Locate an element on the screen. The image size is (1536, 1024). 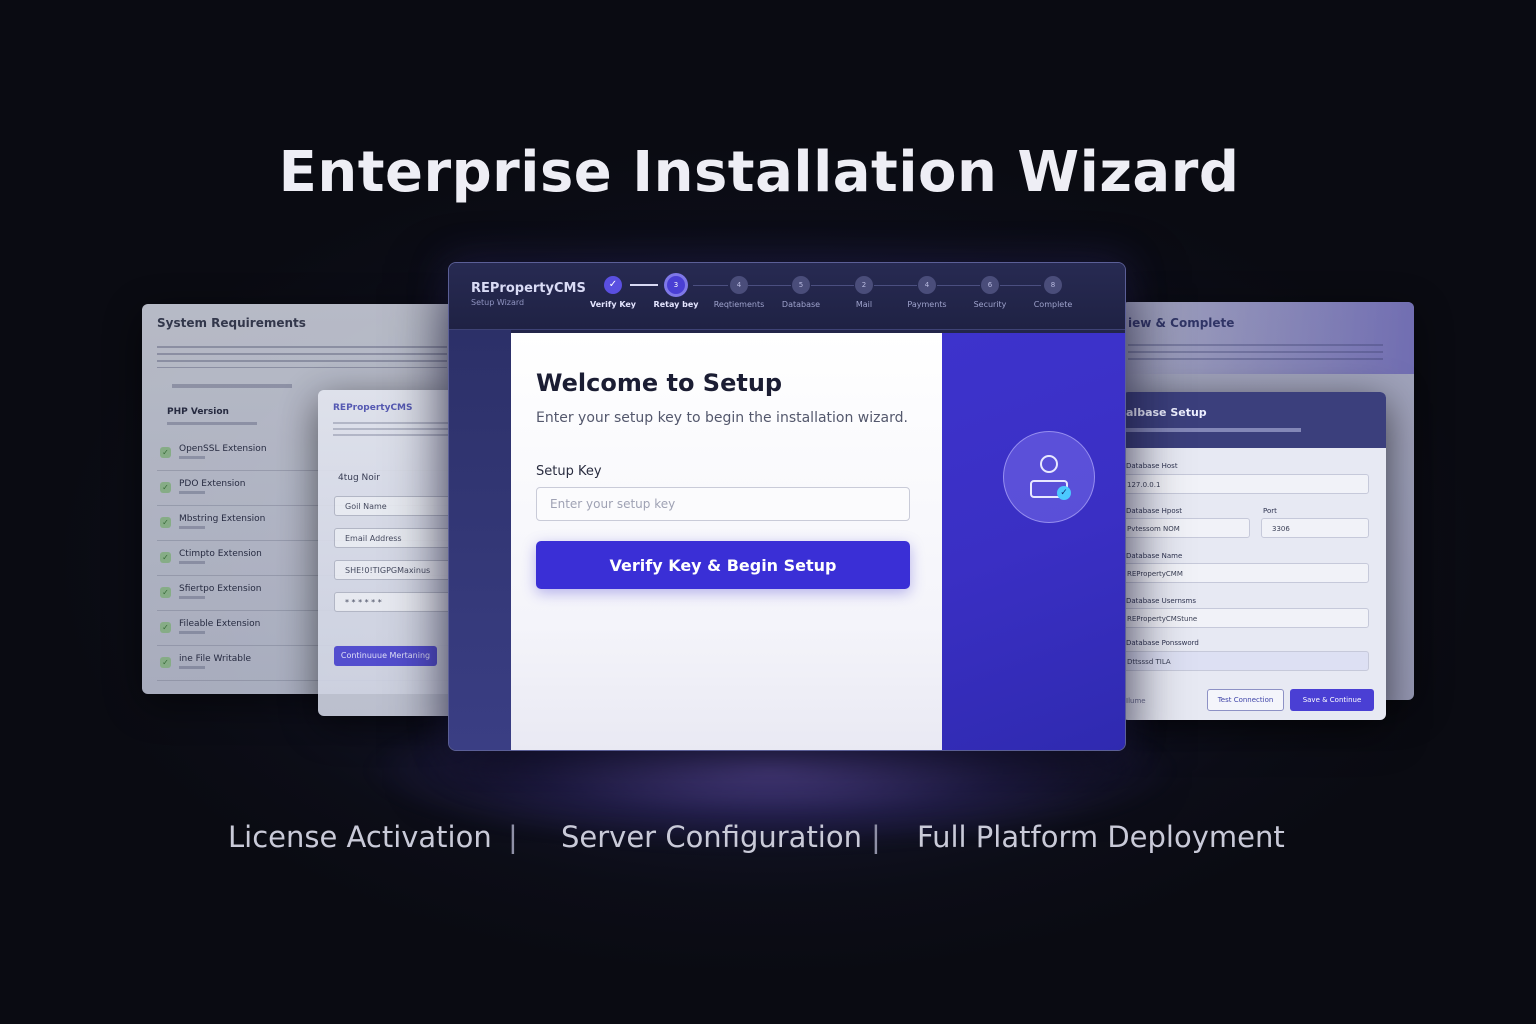
panel-label: 4tug Noir is located at coordinates (359, 478).